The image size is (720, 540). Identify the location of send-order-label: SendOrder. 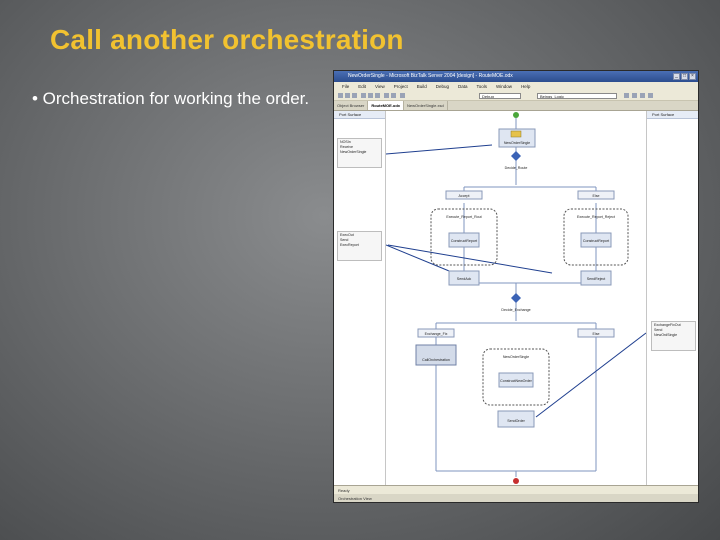
(516, 421).